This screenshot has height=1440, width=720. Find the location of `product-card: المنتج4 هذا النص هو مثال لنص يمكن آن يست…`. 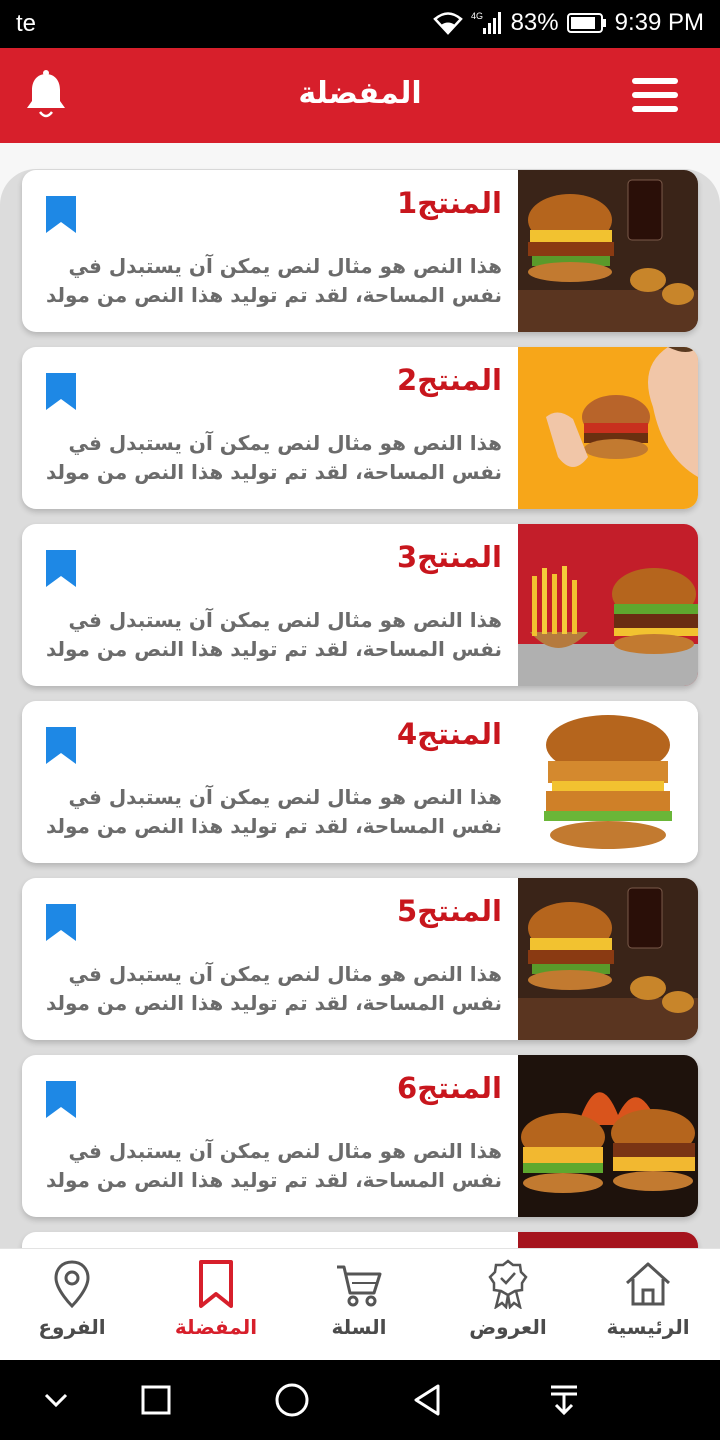

product-card: المنتج4 هذا النص هو مثال لنص يمكن آن يست… is located at coordinates (360, 782).